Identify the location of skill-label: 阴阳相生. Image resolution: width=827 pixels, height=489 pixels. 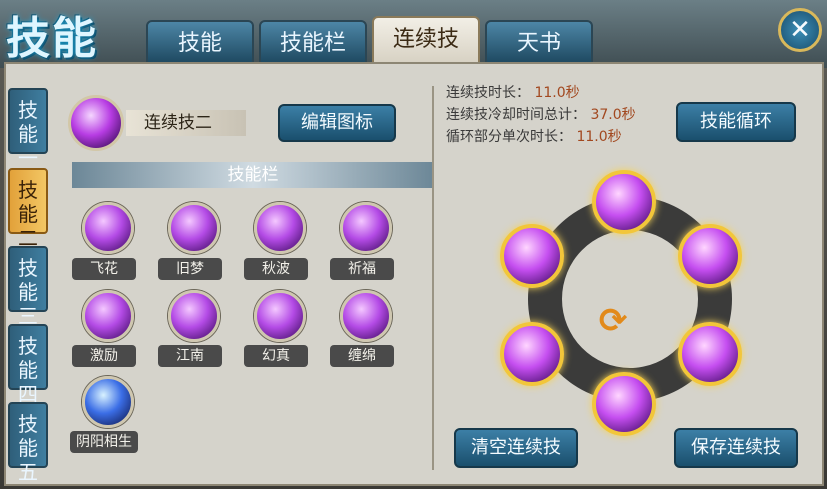
(104, 442).